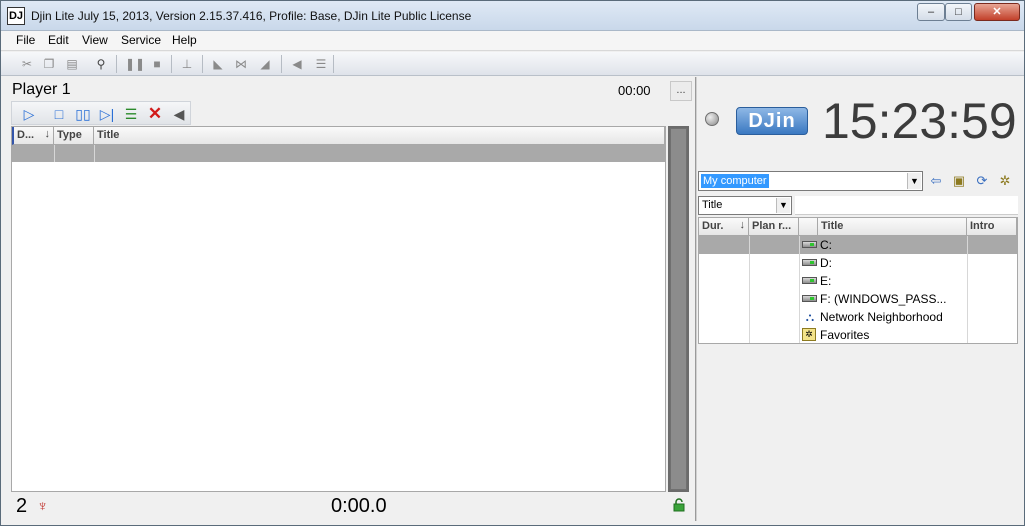 This screenshot has height=526, width=1025. I want to click on pause-icon: ▯▯, so click(83, 114).